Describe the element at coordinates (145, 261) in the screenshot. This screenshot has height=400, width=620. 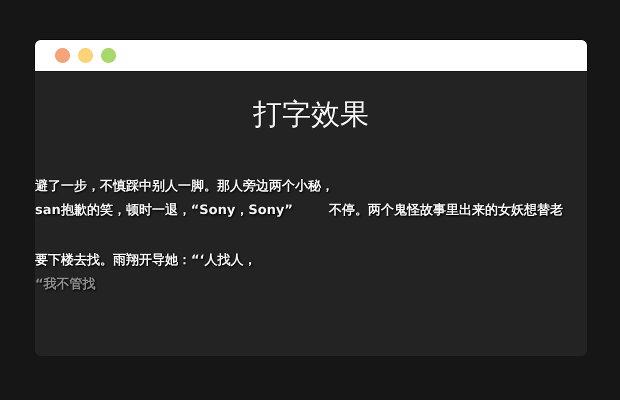
I see `text-line: 要下楼去找。雨翔开导她：“‘人找人，` at that location.